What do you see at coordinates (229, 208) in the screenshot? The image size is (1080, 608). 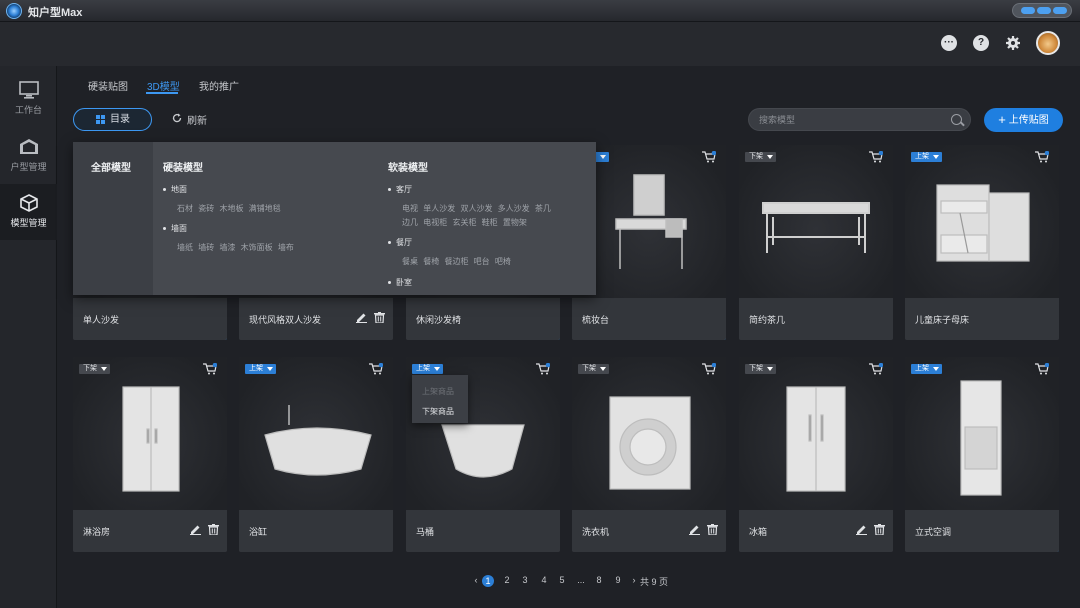 I see `menu-hard-floor-items: 石材 瓷砖 木地板 满铺地毯` at bounding box center [229, 208].